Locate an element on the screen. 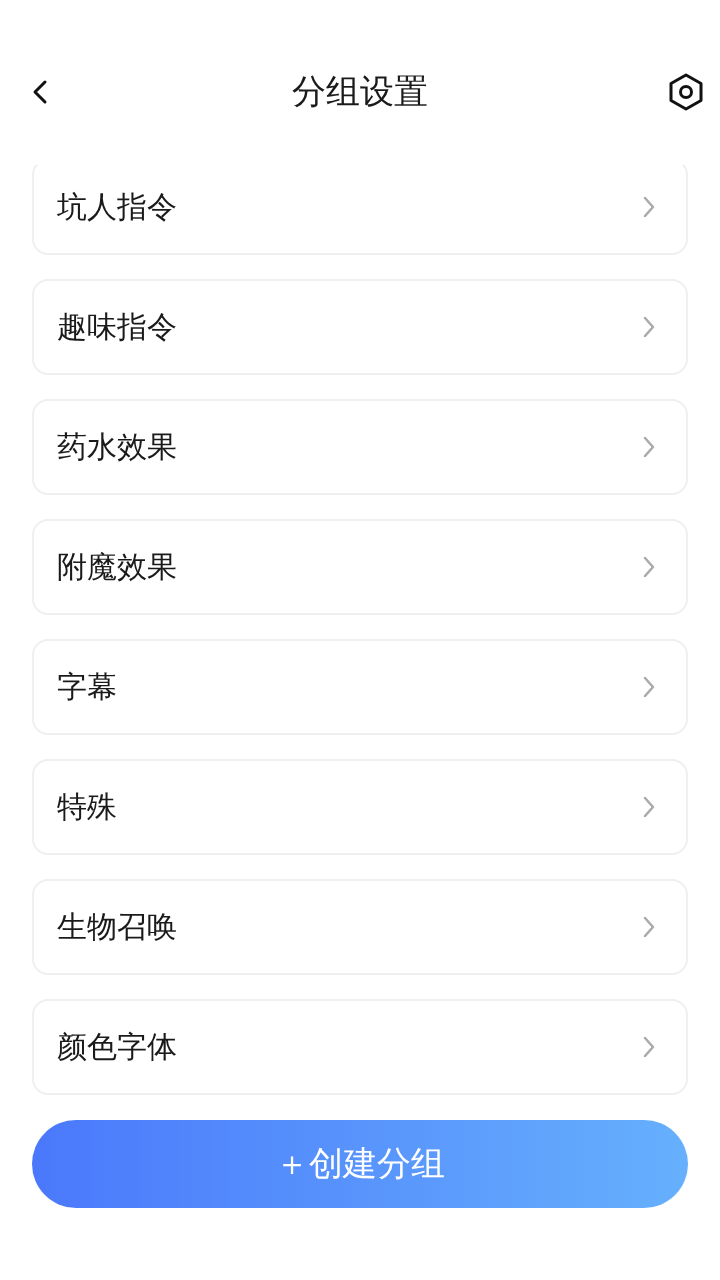 This screenshot has width=720, height=1280. group-item: 特殊 is located at coordinates (360, 807).